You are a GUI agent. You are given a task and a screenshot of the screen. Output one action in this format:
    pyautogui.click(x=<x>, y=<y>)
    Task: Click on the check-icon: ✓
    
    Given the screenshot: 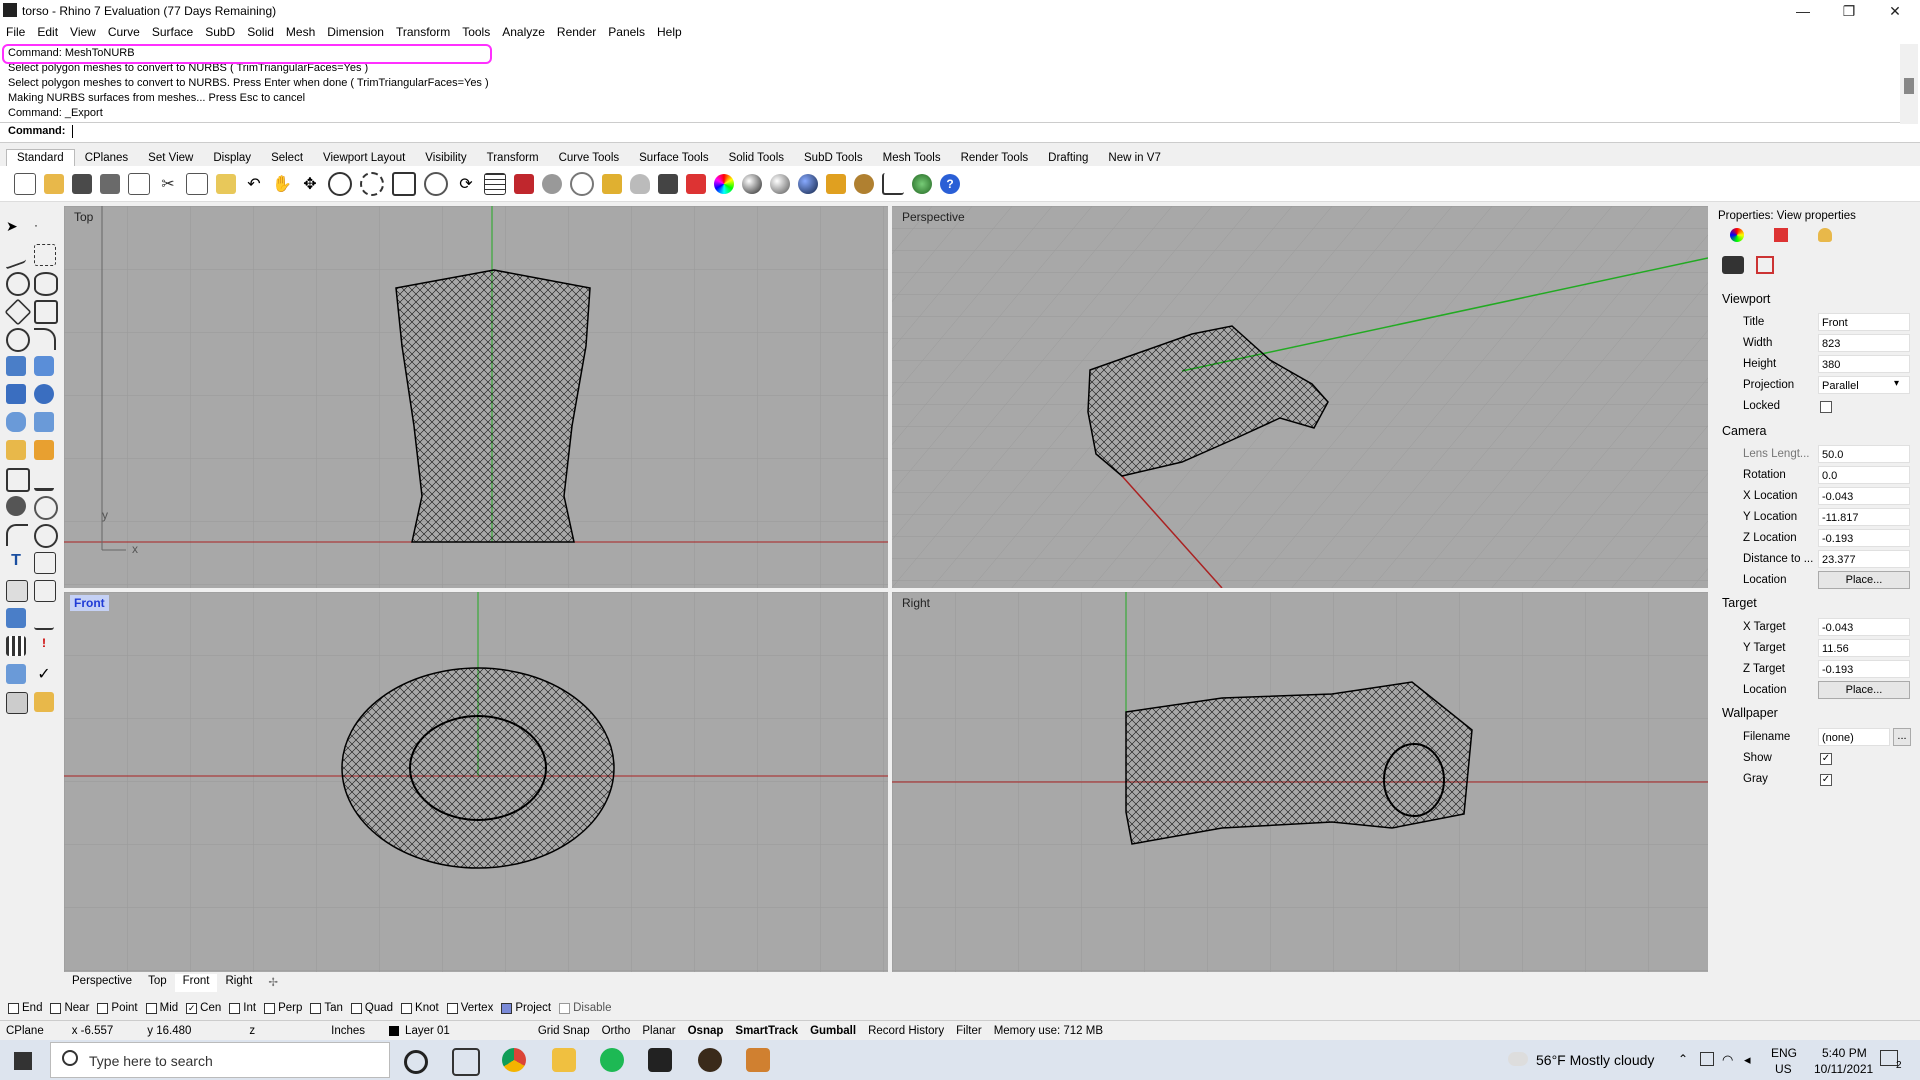 What is the action you would take?
    pyautogui.click(x=44, y=674)
    